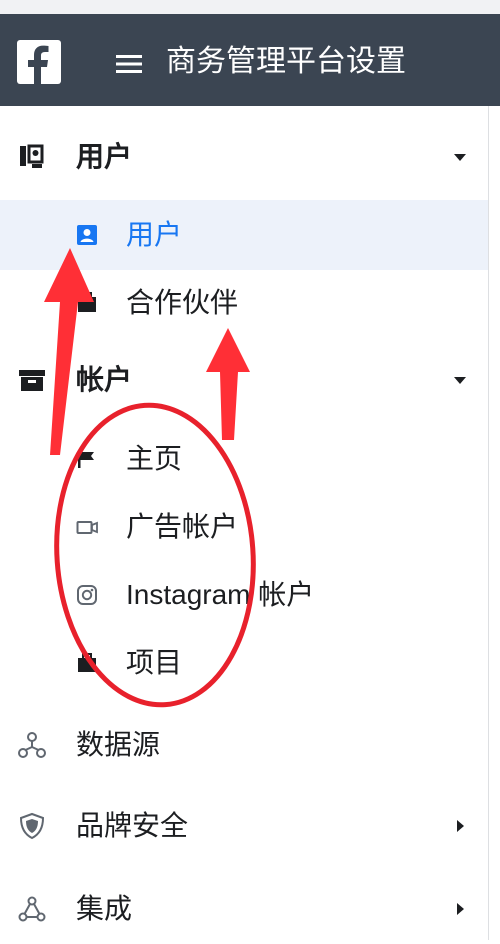 This screenshot has height=944, width=500. I want to click on sidebar-item-label: 集成, so click(104, 908).